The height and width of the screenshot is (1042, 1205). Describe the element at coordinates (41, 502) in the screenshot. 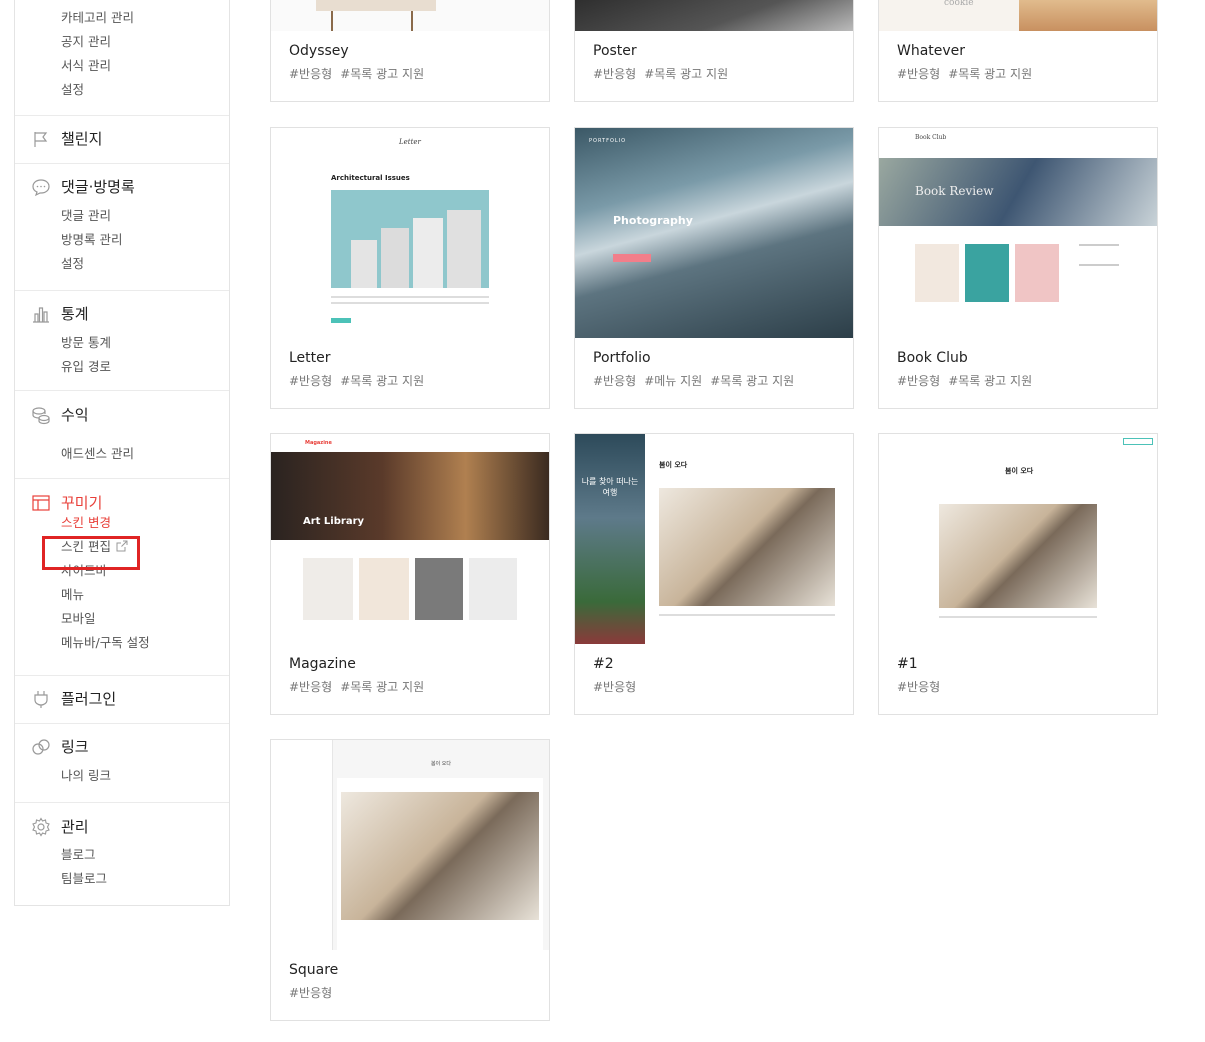

I see `layout-icon` at that location.